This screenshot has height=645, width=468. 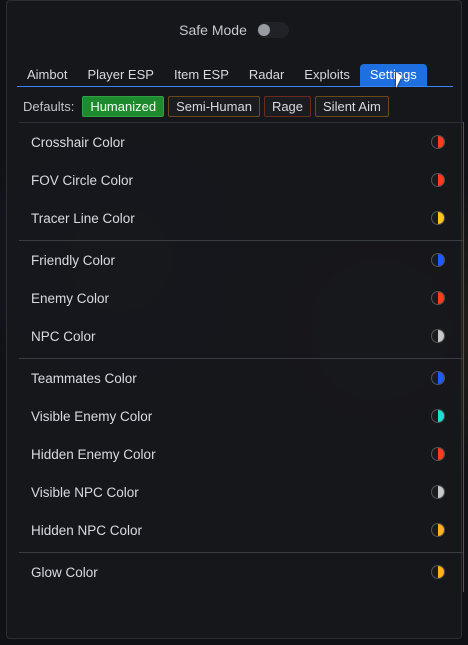 What do you see at coordinates (272, 30) in the screenshot?
I see `safe-mode-toggle` at bounding box center [272, 30].